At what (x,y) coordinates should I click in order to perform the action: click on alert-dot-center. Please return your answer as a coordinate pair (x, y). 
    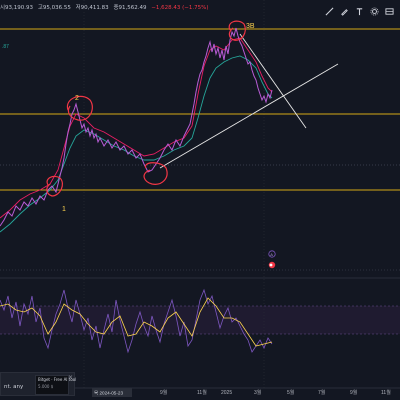
    Looking at the image, I should click on (271, 265).